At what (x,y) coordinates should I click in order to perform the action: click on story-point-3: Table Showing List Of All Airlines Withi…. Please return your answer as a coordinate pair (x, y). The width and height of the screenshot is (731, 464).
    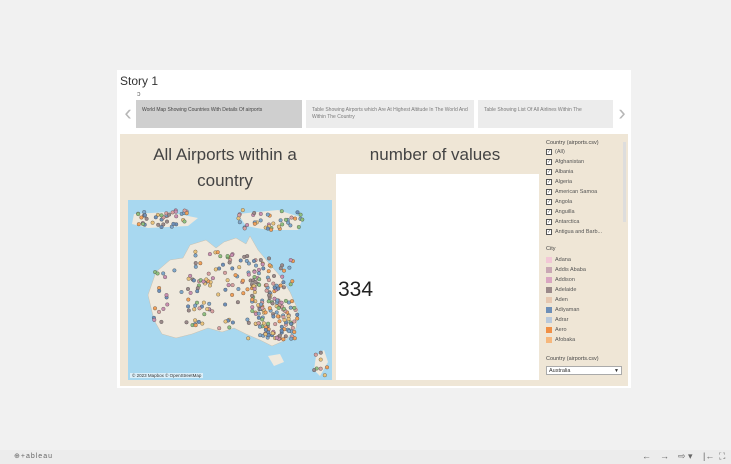
    Looking at the image, I should click on (545, 114).